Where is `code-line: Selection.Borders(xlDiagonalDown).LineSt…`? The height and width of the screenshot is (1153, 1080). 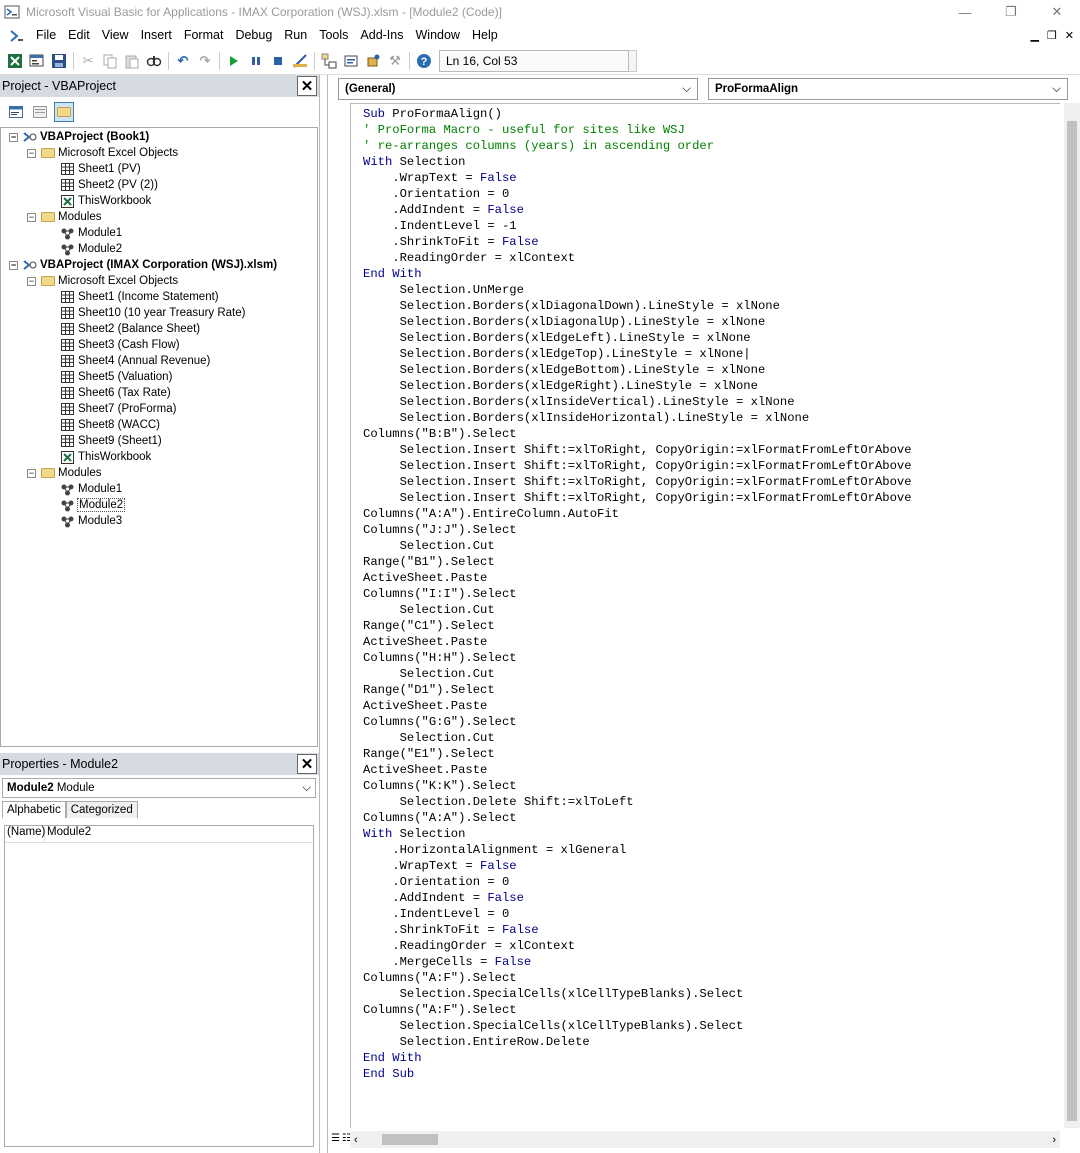 code-line: Selection.Borders(xlDiagonalDown).LineSt… is located at coordinates (637, 306).